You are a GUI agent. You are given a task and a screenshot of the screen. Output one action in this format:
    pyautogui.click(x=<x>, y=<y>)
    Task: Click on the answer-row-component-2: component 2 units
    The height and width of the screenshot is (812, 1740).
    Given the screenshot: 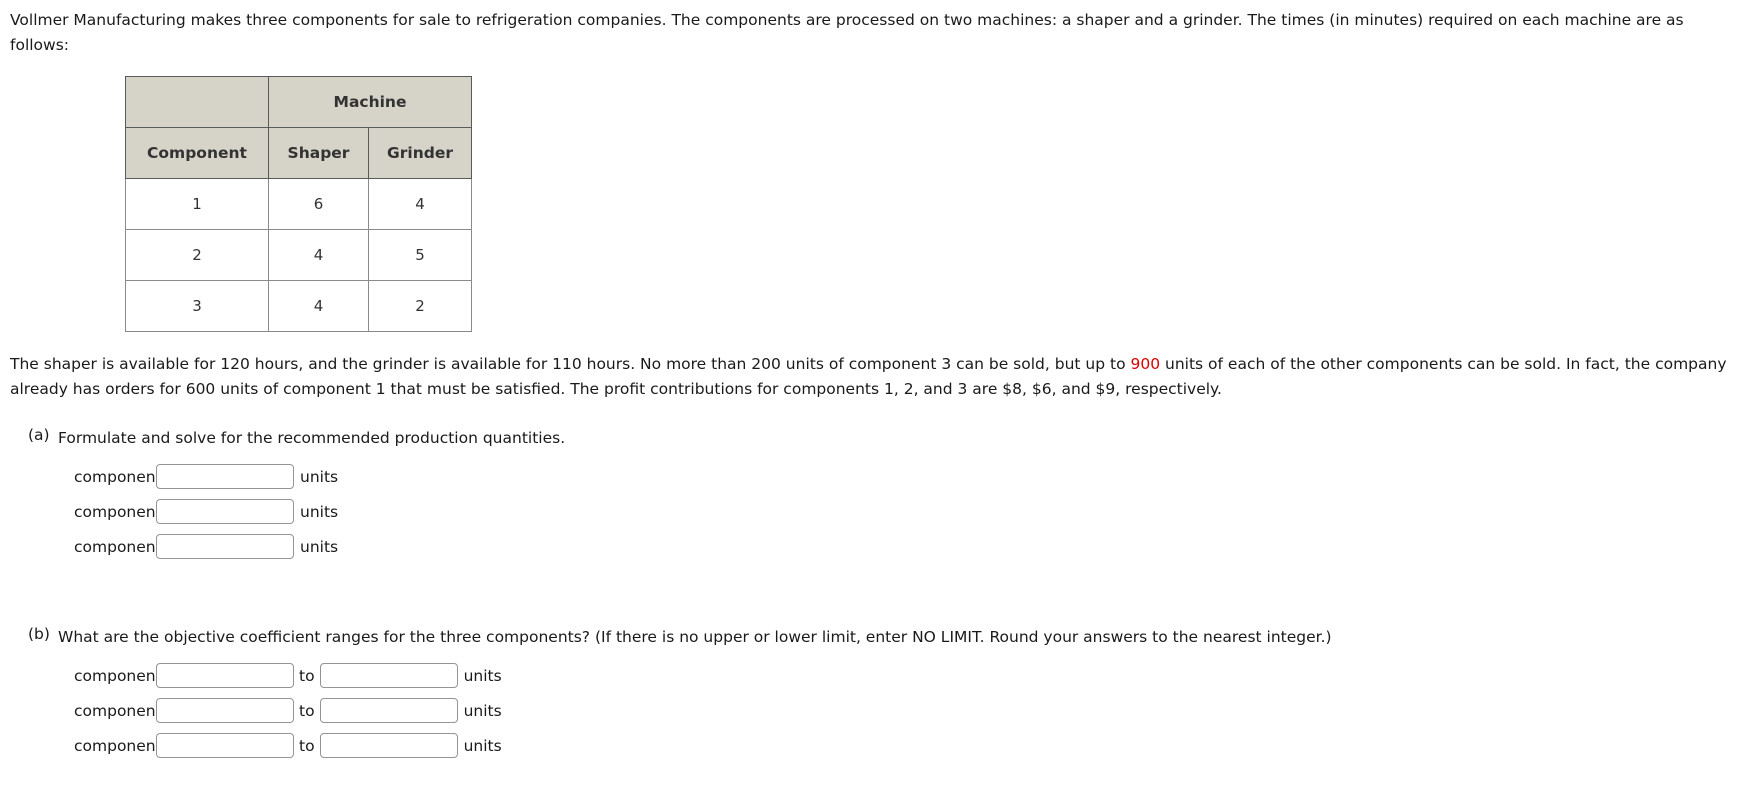 What is the action you would take?
    pyautogui.click(x=870, y=511)
    